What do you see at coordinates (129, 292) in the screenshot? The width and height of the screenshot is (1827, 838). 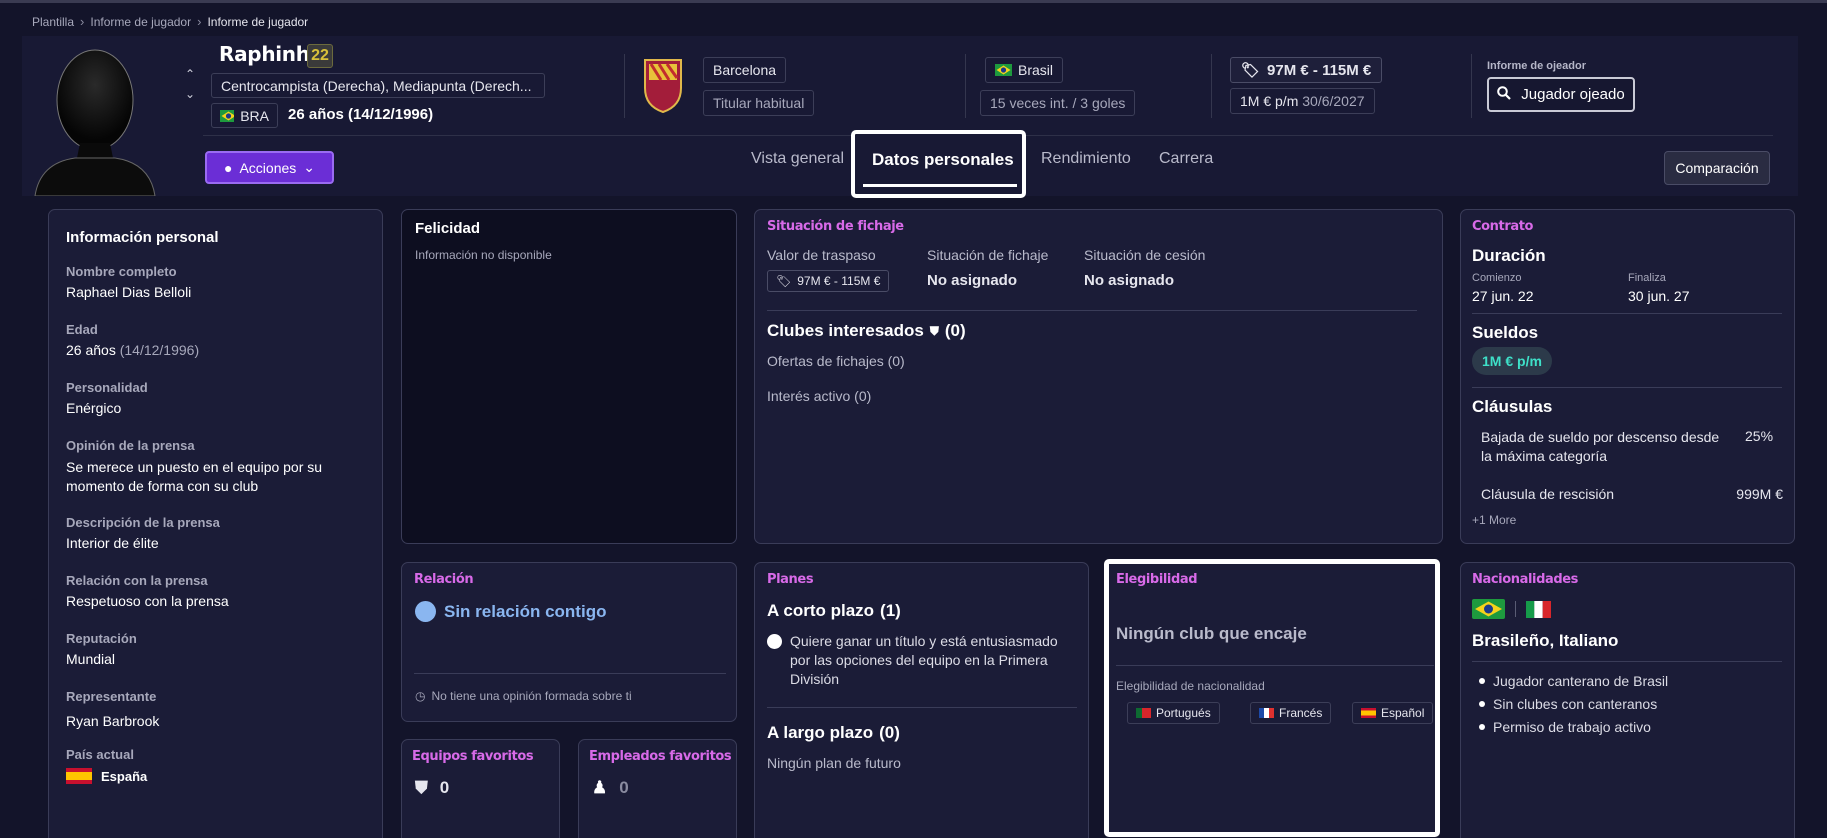 I see `field-value: Raphael Dias Belloli` at bounding box center [129, 292].